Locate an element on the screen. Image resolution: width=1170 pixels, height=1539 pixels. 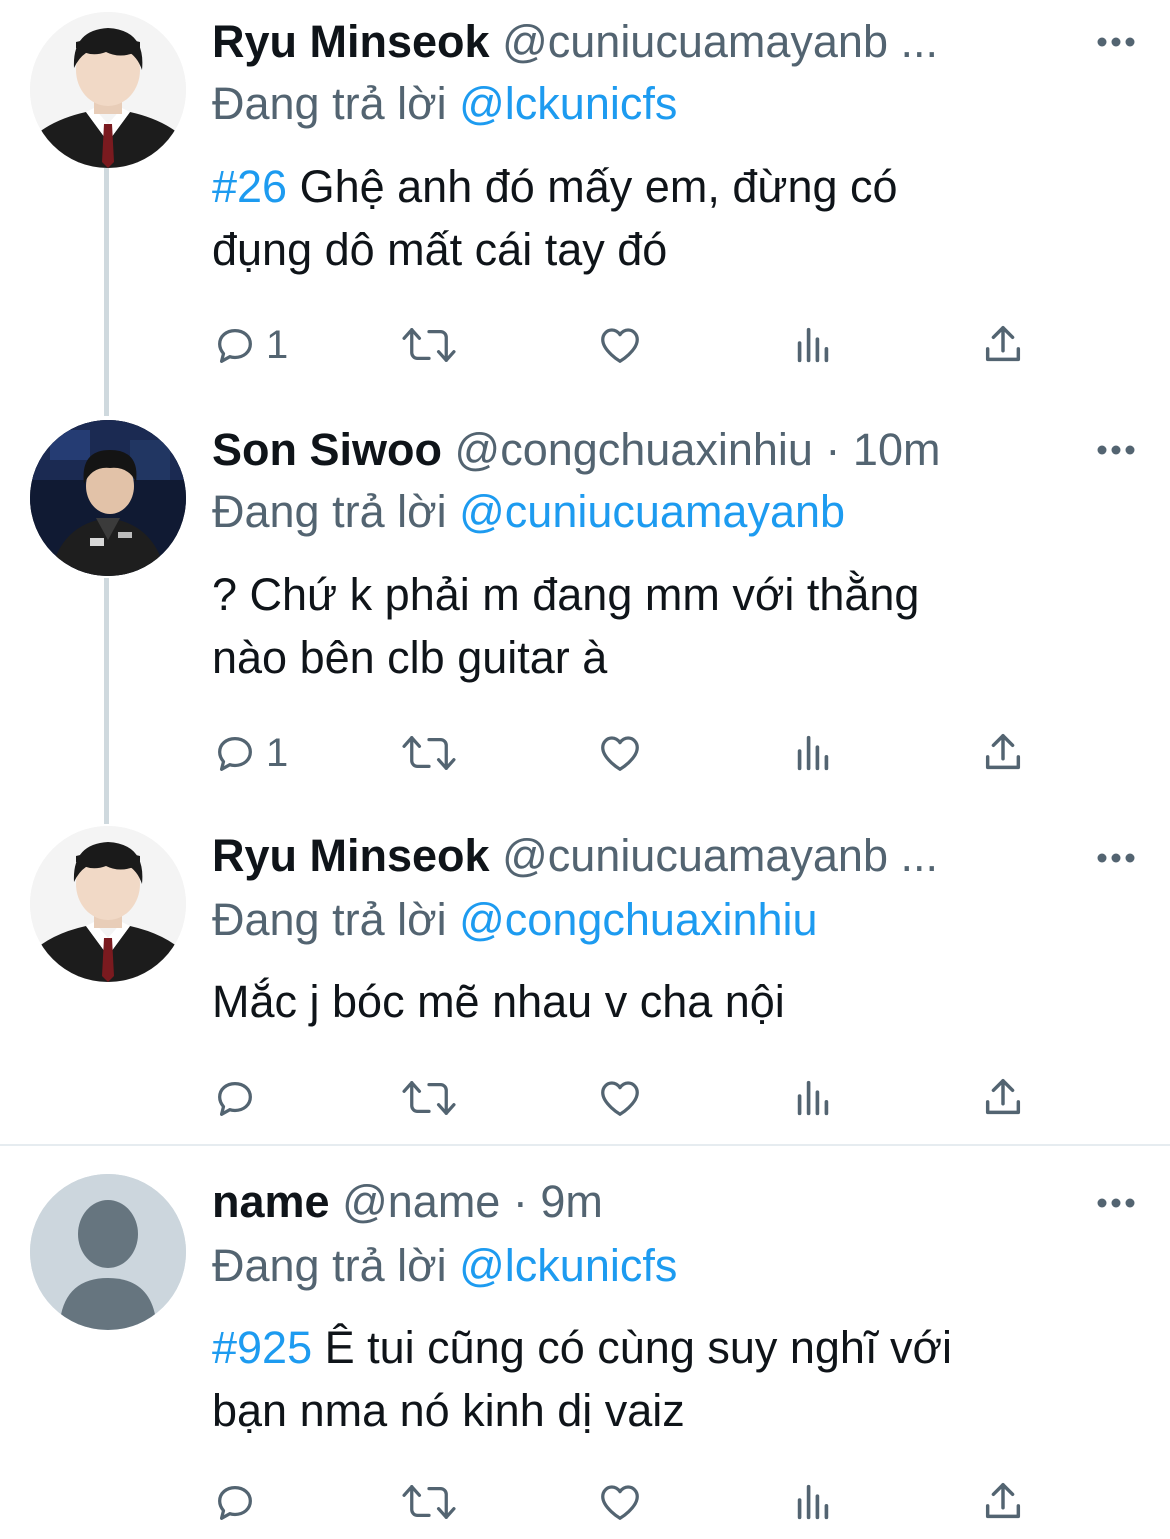
default-avatar is located at coordinates (108, 1252).